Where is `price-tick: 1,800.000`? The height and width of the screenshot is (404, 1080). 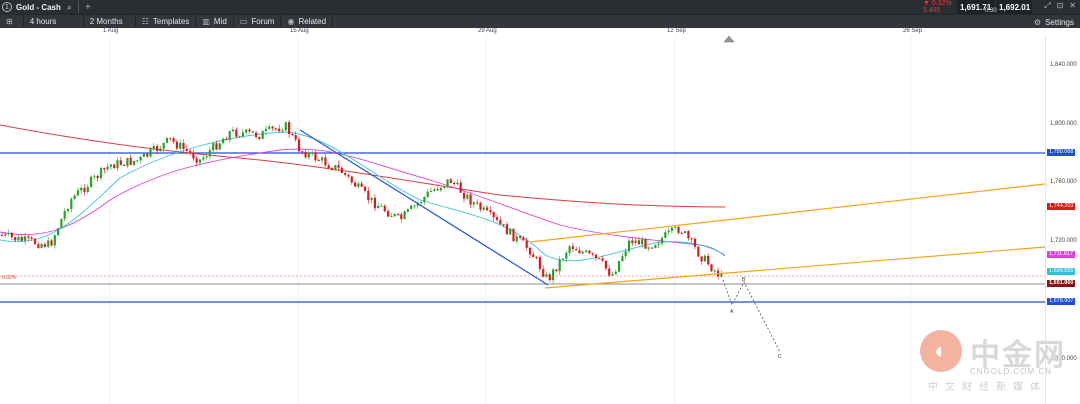 price-tick: 1,800.000 is located at coordinates (1063, 124).